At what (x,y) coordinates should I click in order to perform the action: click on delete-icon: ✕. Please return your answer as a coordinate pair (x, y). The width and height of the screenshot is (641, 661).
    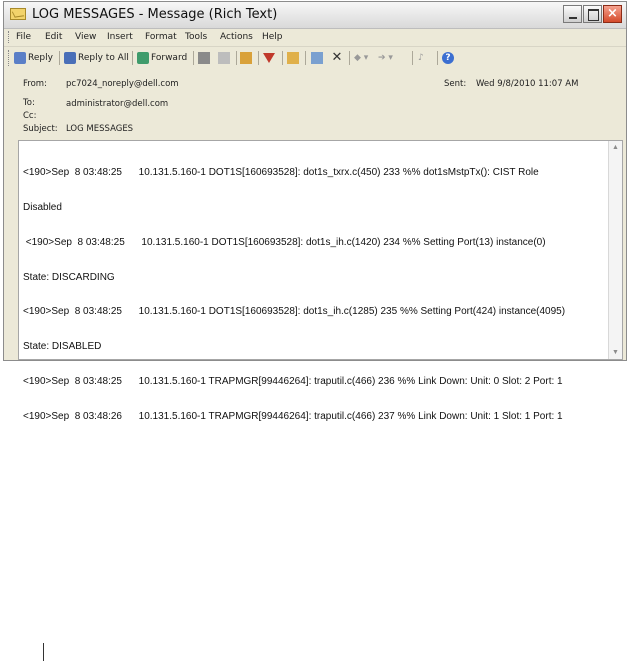
    Looking at the image, I should click on (337, 57).